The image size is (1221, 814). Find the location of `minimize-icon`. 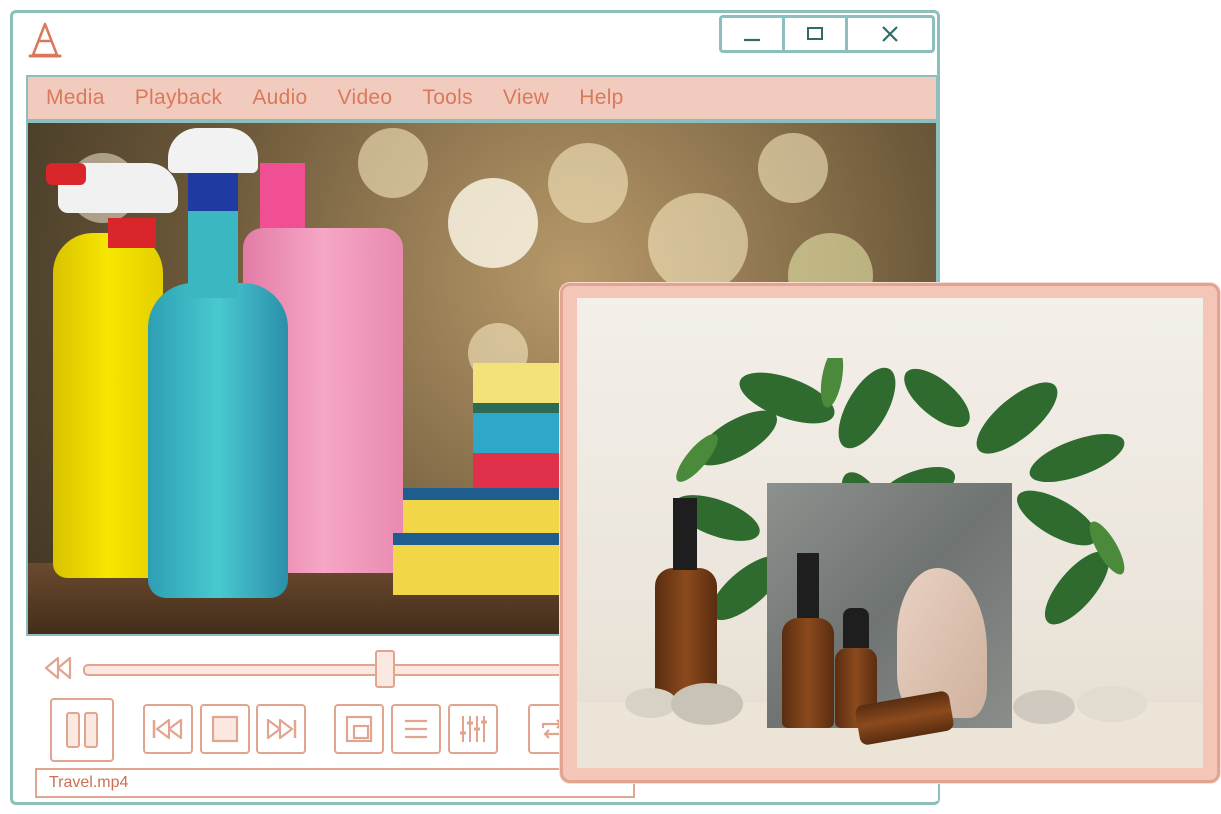

minimize-icon is located at coordinates (752, 40).